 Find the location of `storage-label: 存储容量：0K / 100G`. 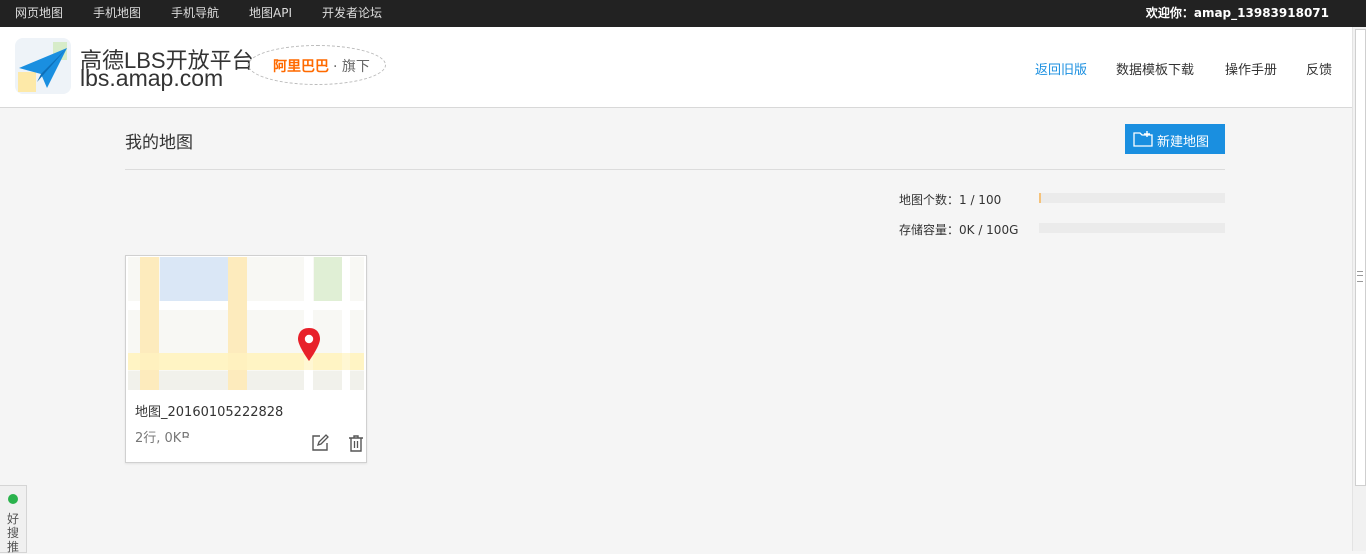

storage-label: 存储容量：0K / 100G is located at coordinates (959, 230).